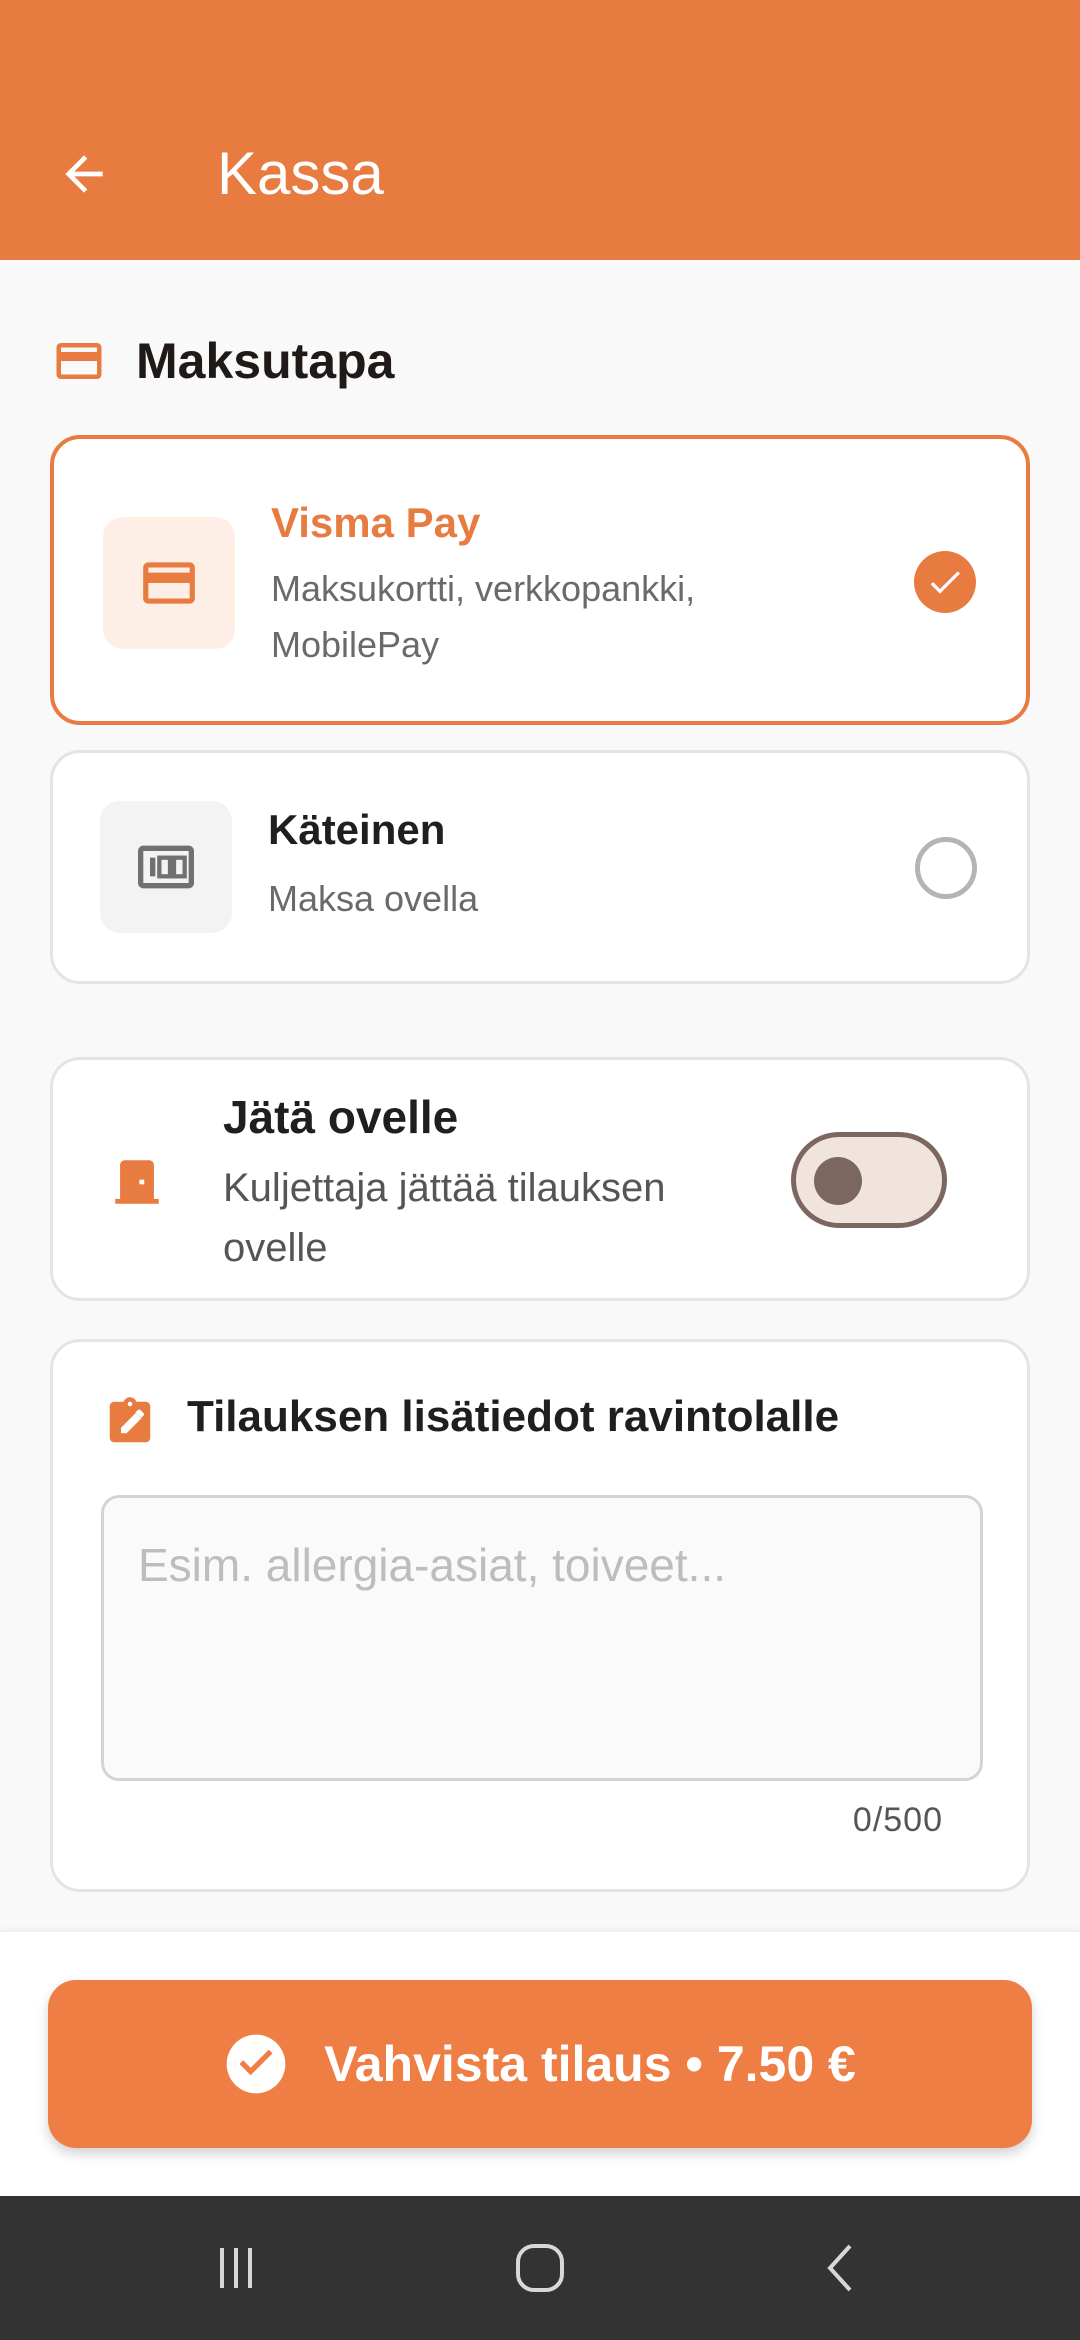 This screenshot has height=2340, width=1080. I want to click on recent-apps-button, so click(236, 2268).